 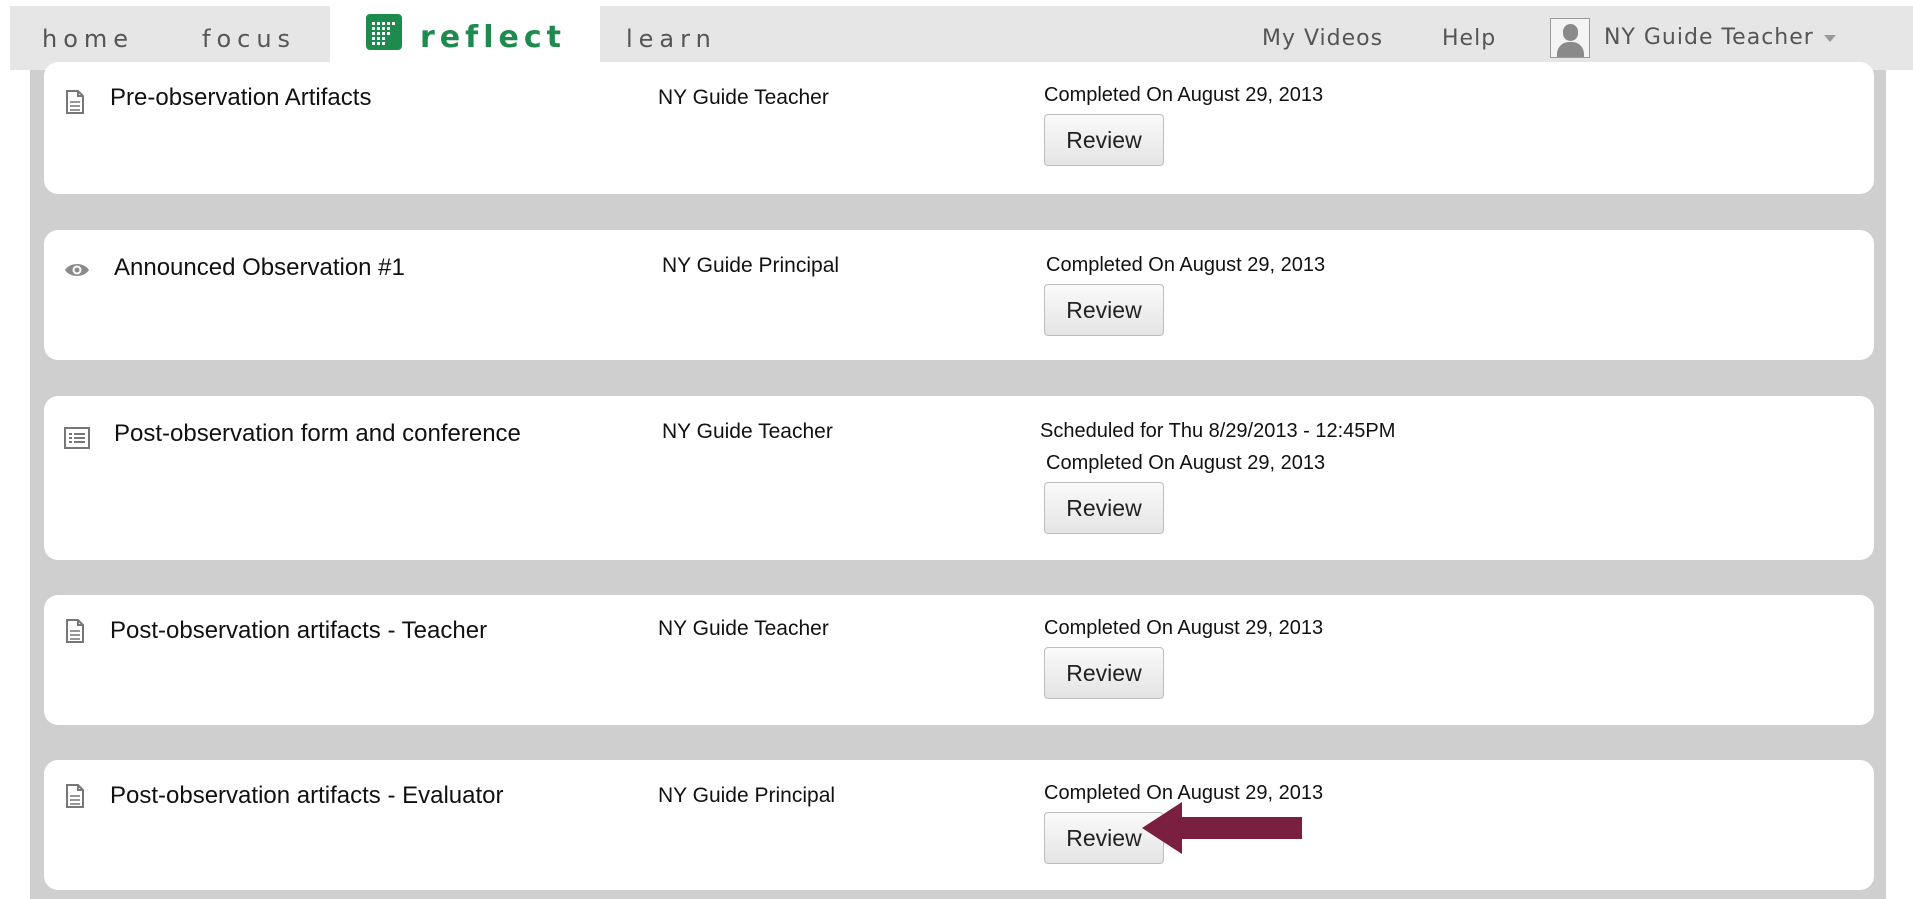 What do you see at coordinates (259, 267) in the screenshot?
I see `step-title: Announced Observation #1` at bounding box center [259, 267].